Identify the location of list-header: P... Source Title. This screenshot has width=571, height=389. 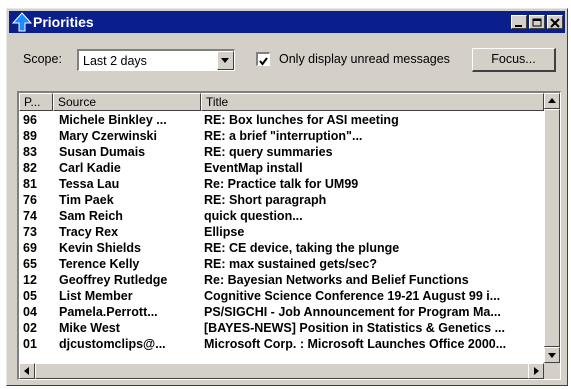
(281, 102).